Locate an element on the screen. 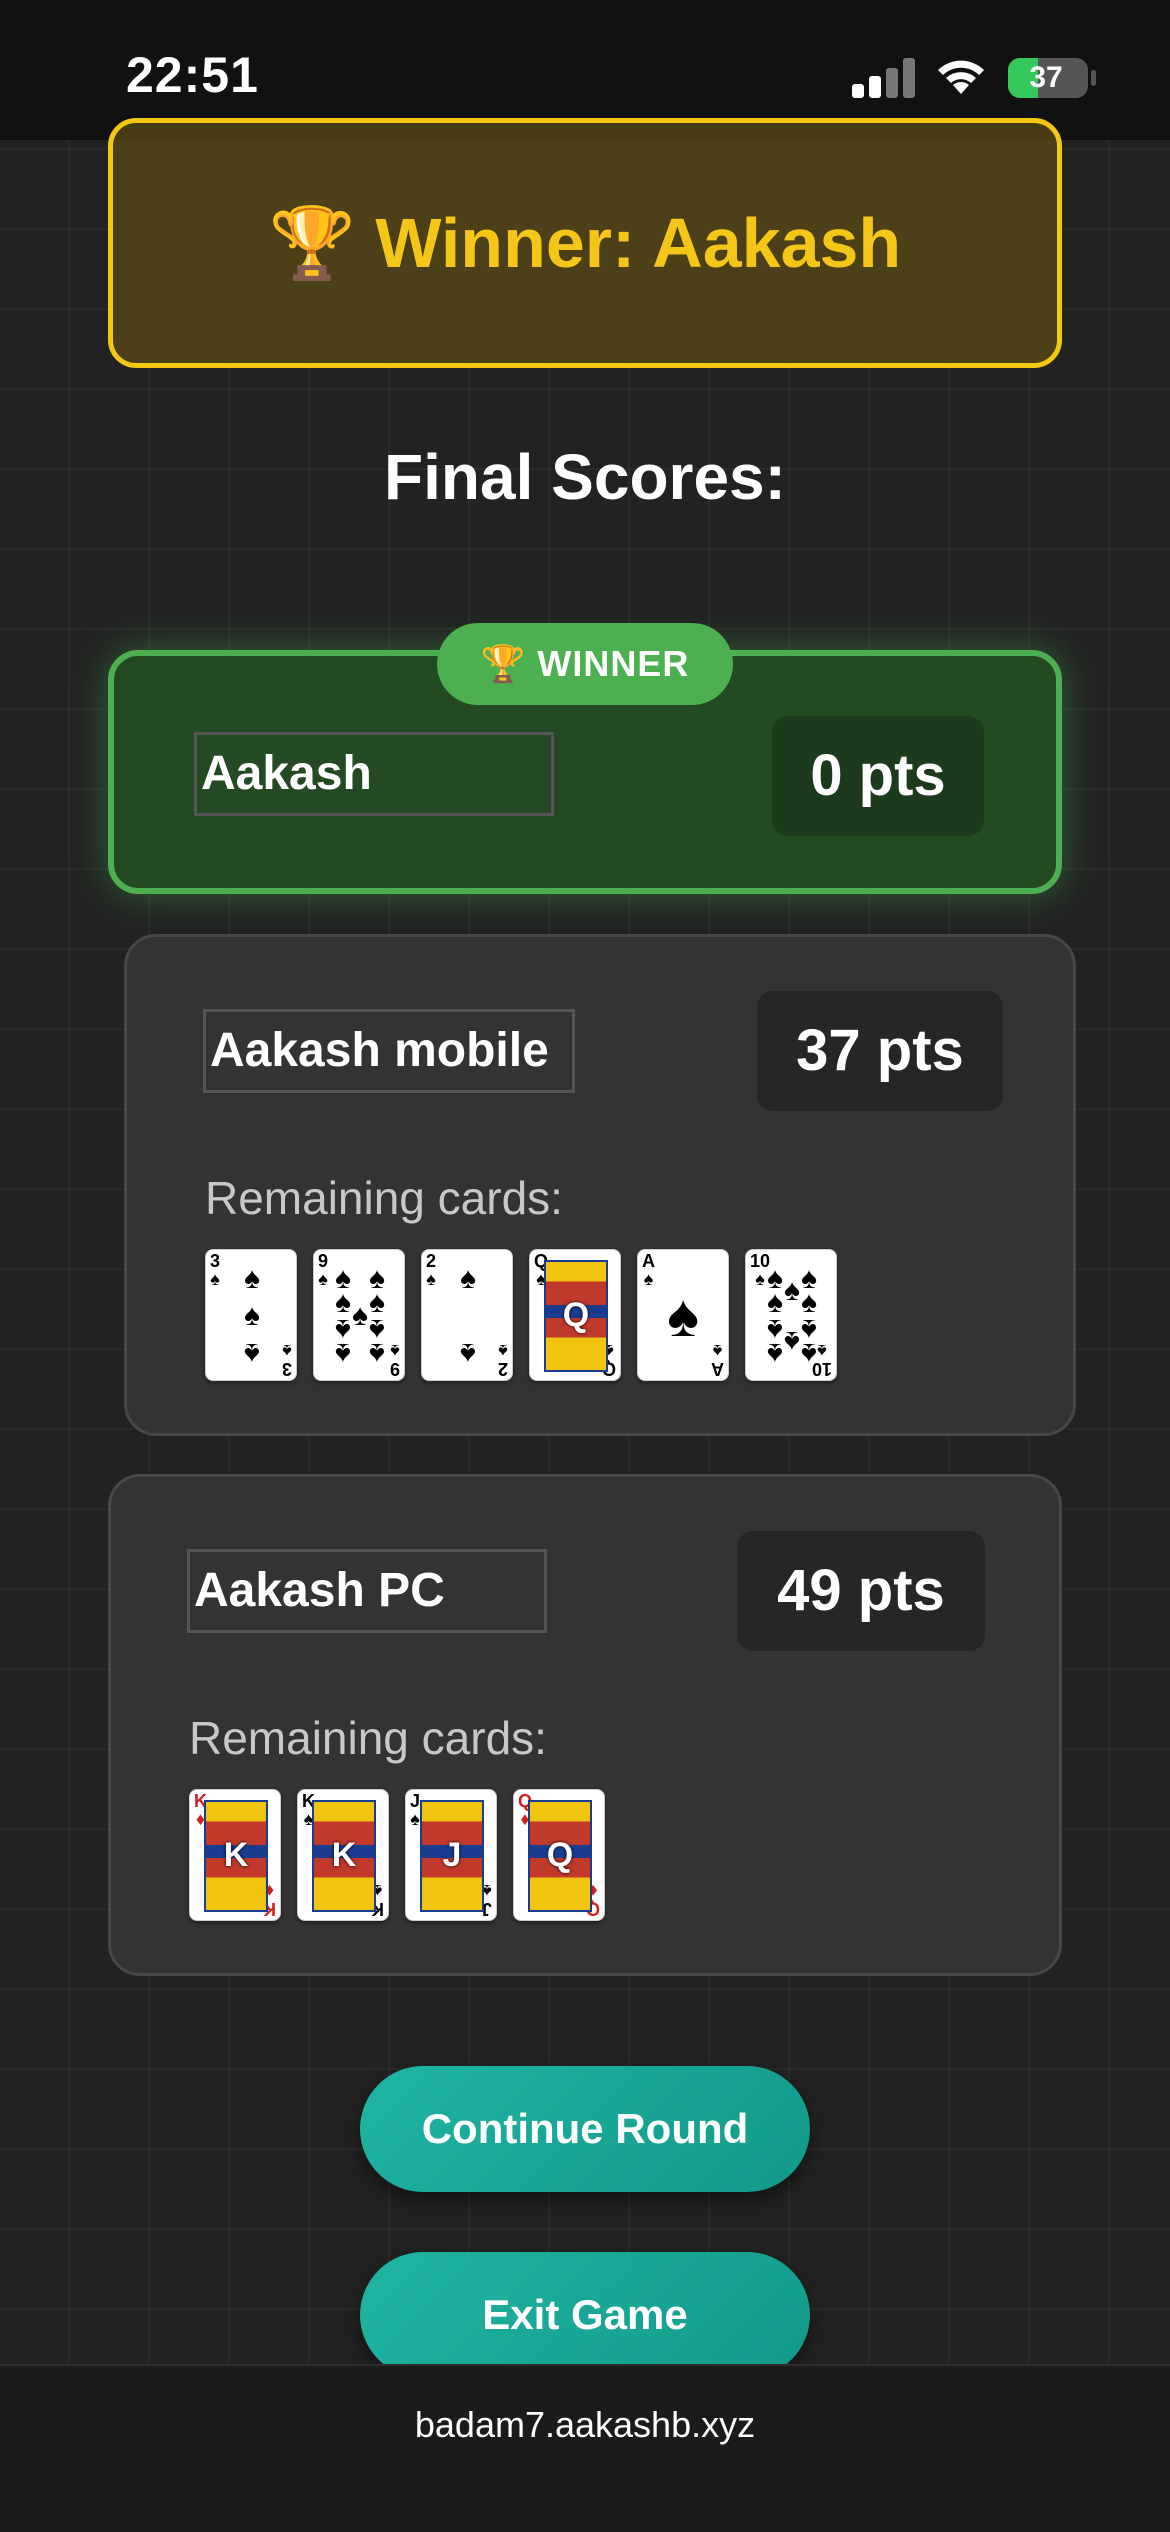  card-pips: ♠ ♠ ♠ ♠ ♠ ♠ ♠ ♠ ♠ ♠ is located at coordinates (792, 1316).